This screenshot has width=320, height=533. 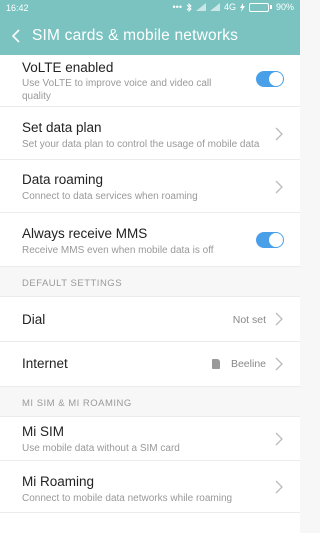 I want to click on internet-row: Internet Beeline, so click(x=150, y=364).